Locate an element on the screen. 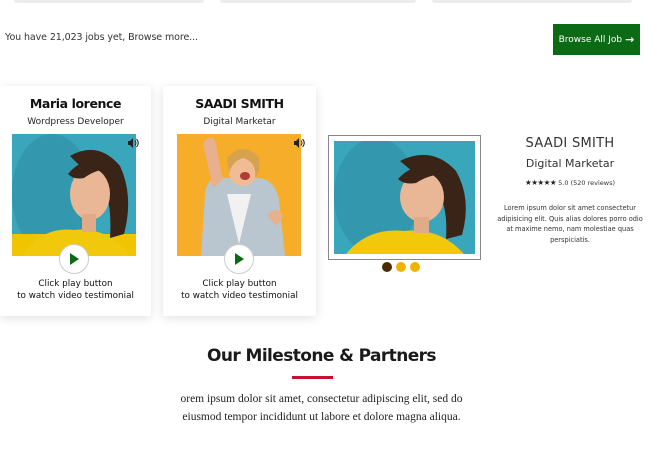  slider-dots is located at coordinates (401, 267).